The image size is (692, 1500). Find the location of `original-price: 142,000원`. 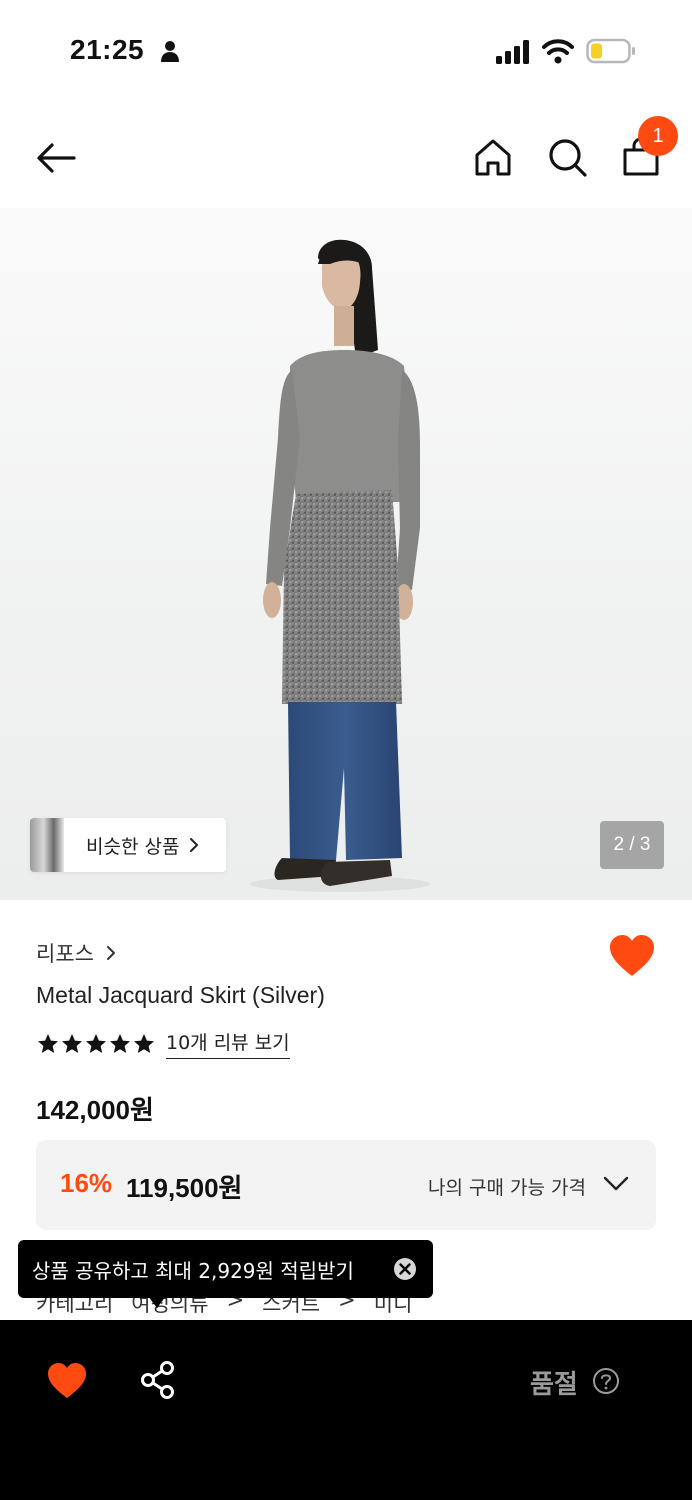

original-price: 142,000원 is located at coordinates (95, 1110).